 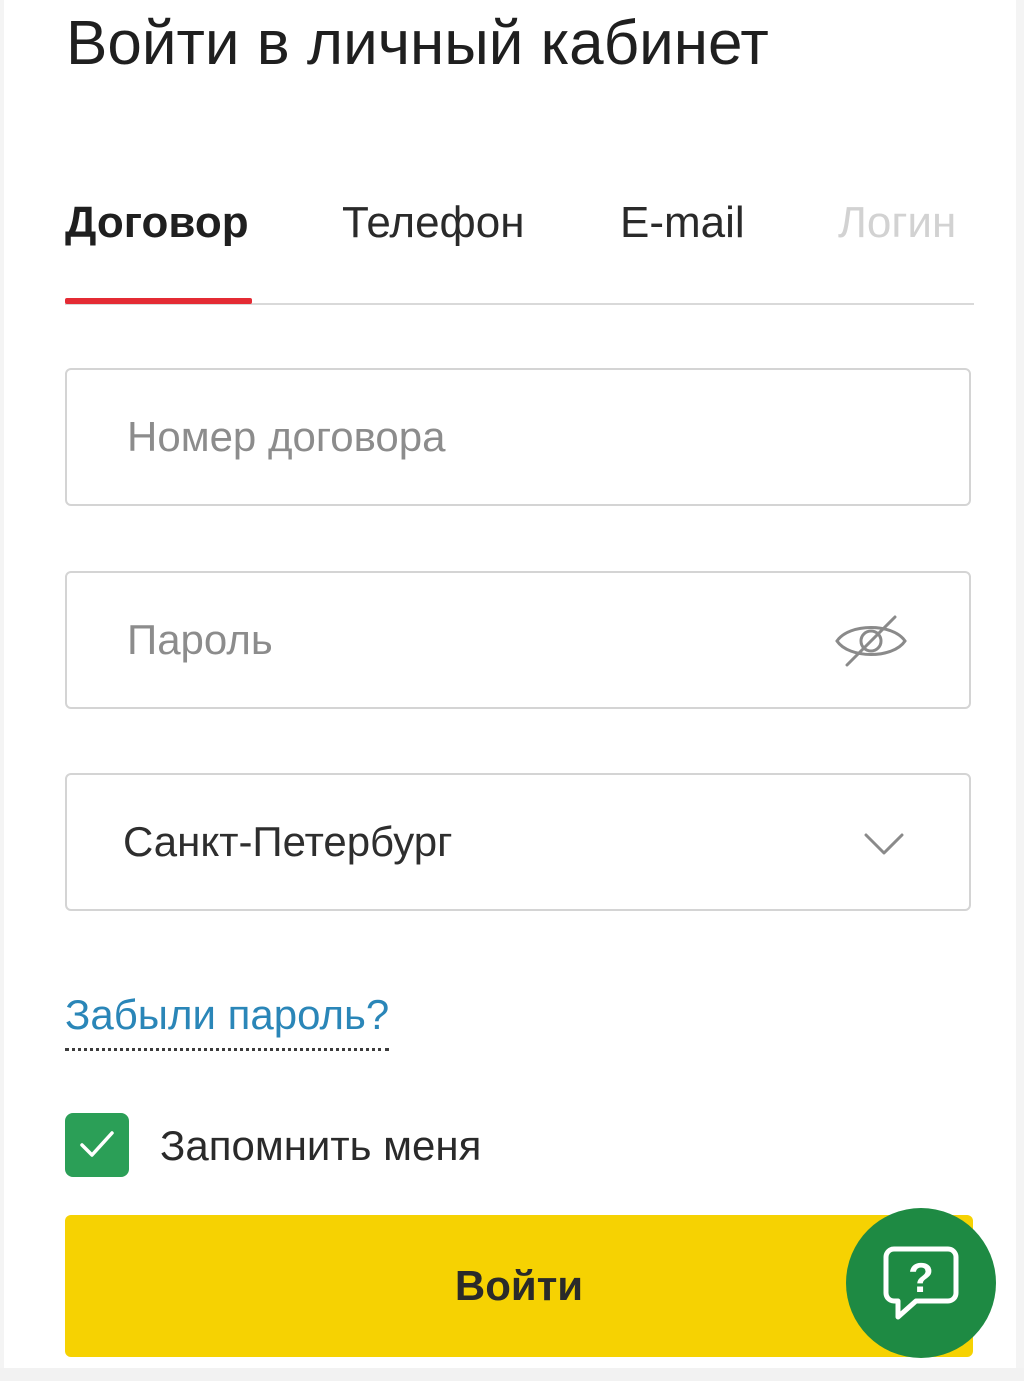 What do you see at coordinates (227, 1017) in the screenshot?
I see `forgot-password-link: Забыли пароль?` at bounding box center [227, 1017].